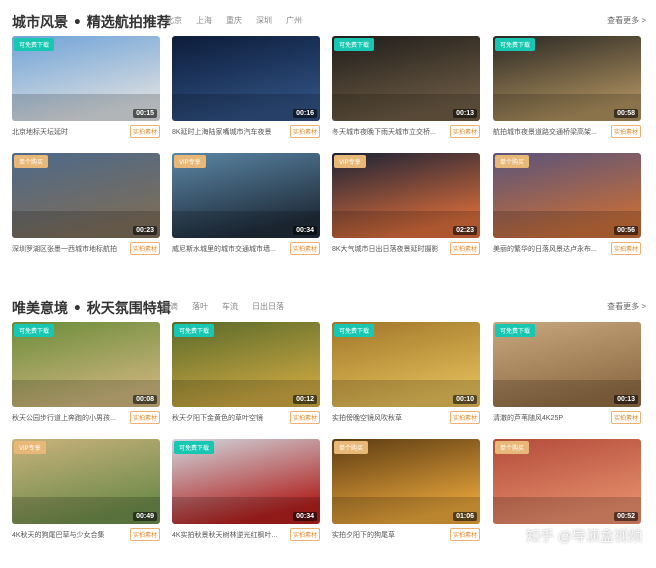 This screenshot has width=656, height=568. Describe the element at coordinates (388, 418) in the screenshot. I see `video-caption: 实拍傍晚空镜风吹秋草` at that location.